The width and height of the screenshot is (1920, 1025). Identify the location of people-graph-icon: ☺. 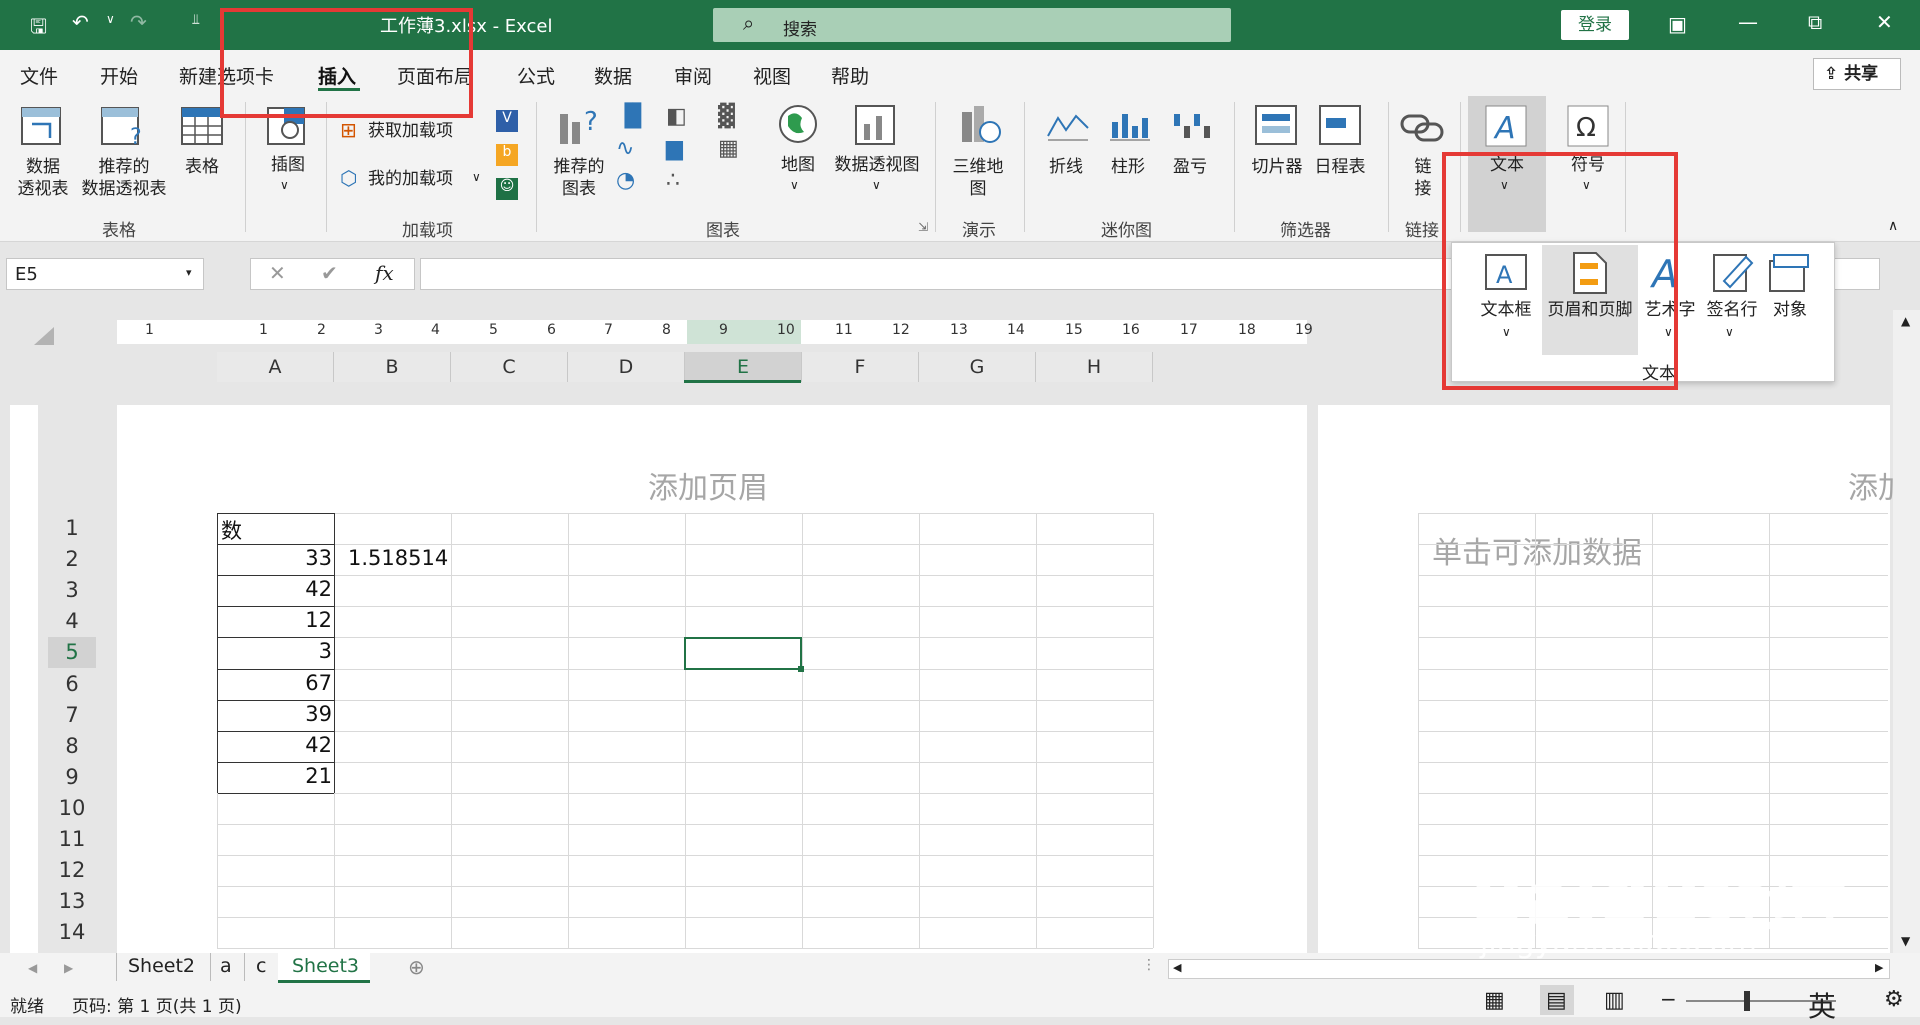
(507, 189).